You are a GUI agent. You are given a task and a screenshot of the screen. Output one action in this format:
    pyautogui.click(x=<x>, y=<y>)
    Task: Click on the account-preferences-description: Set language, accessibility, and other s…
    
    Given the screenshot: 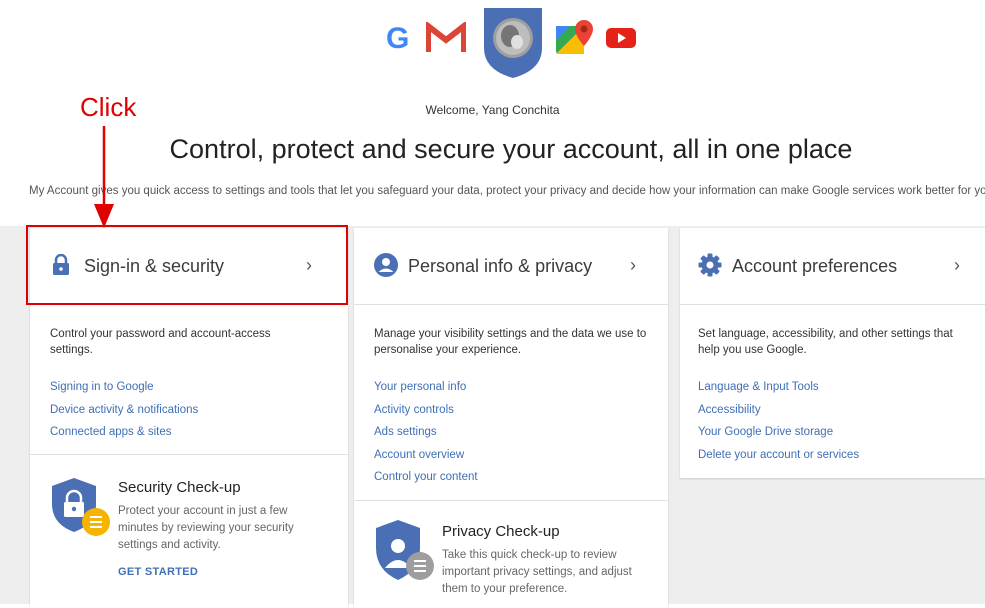 What is the action you would take?
    pyautogui.click(x=825, y=342)
    